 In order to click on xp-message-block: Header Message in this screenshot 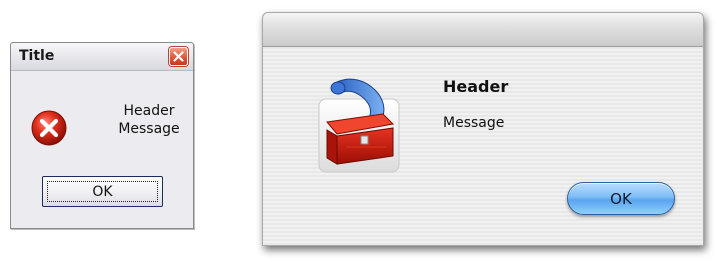, I will do `click(149, 120)`.